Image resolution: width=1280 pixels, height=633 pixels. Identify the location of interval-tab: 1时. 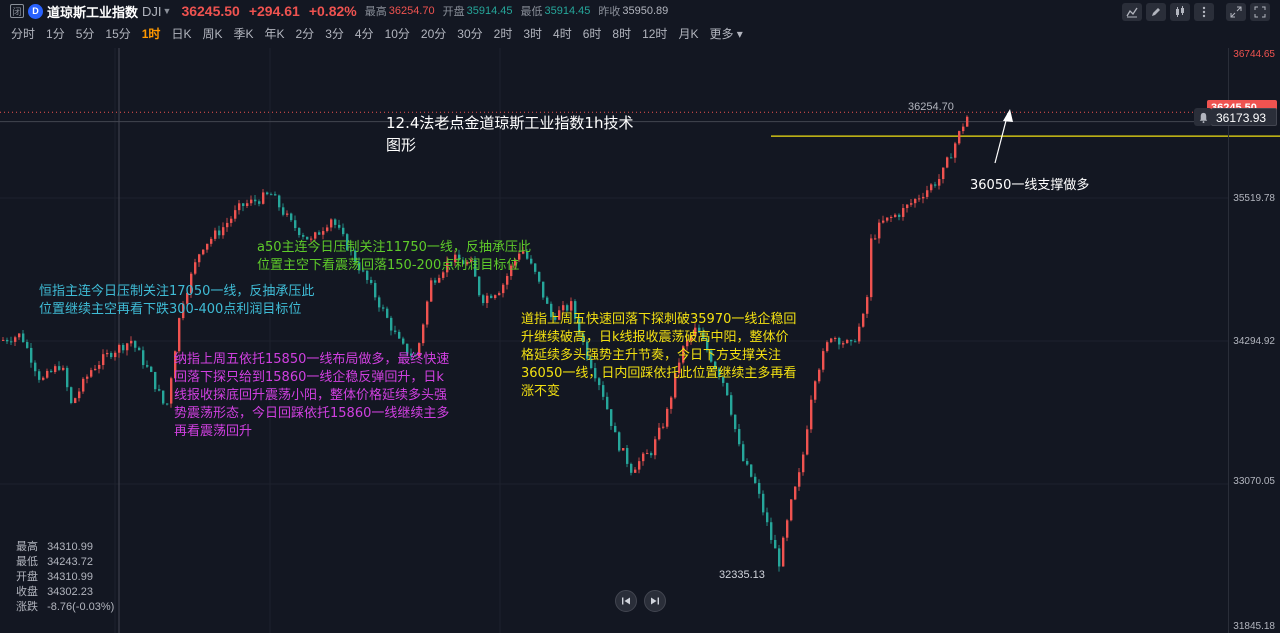
(151, 33).